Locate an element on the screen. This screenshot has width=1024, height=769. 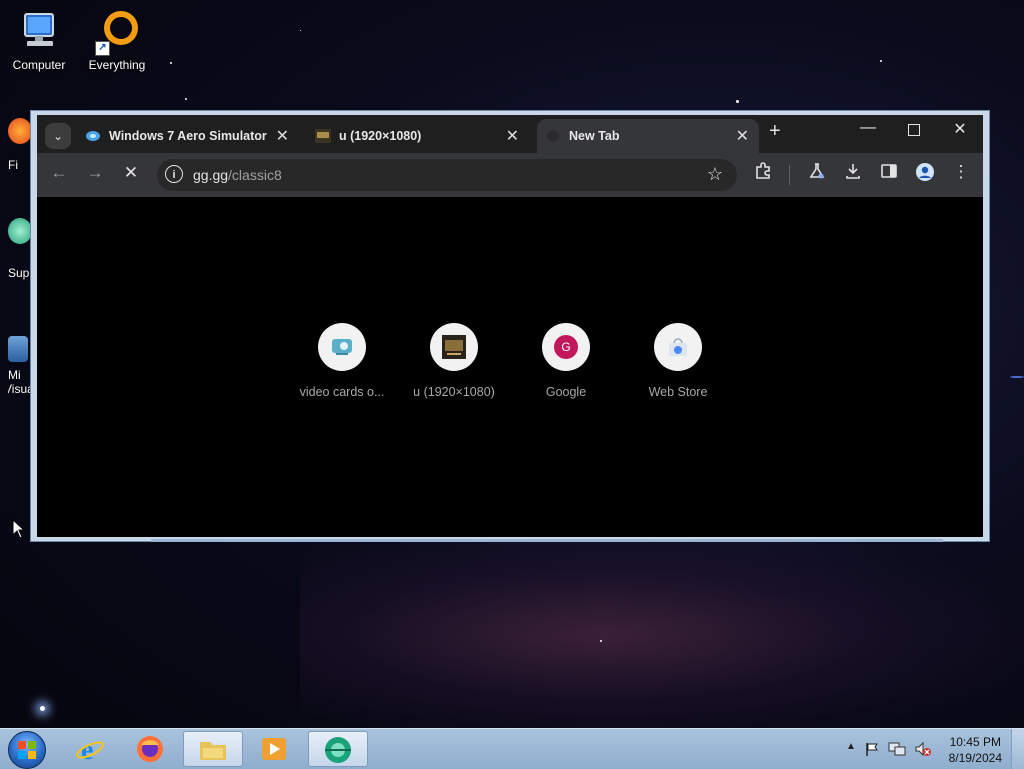
stop-loading-icon: ✕ is located at coordinates (131, 173).